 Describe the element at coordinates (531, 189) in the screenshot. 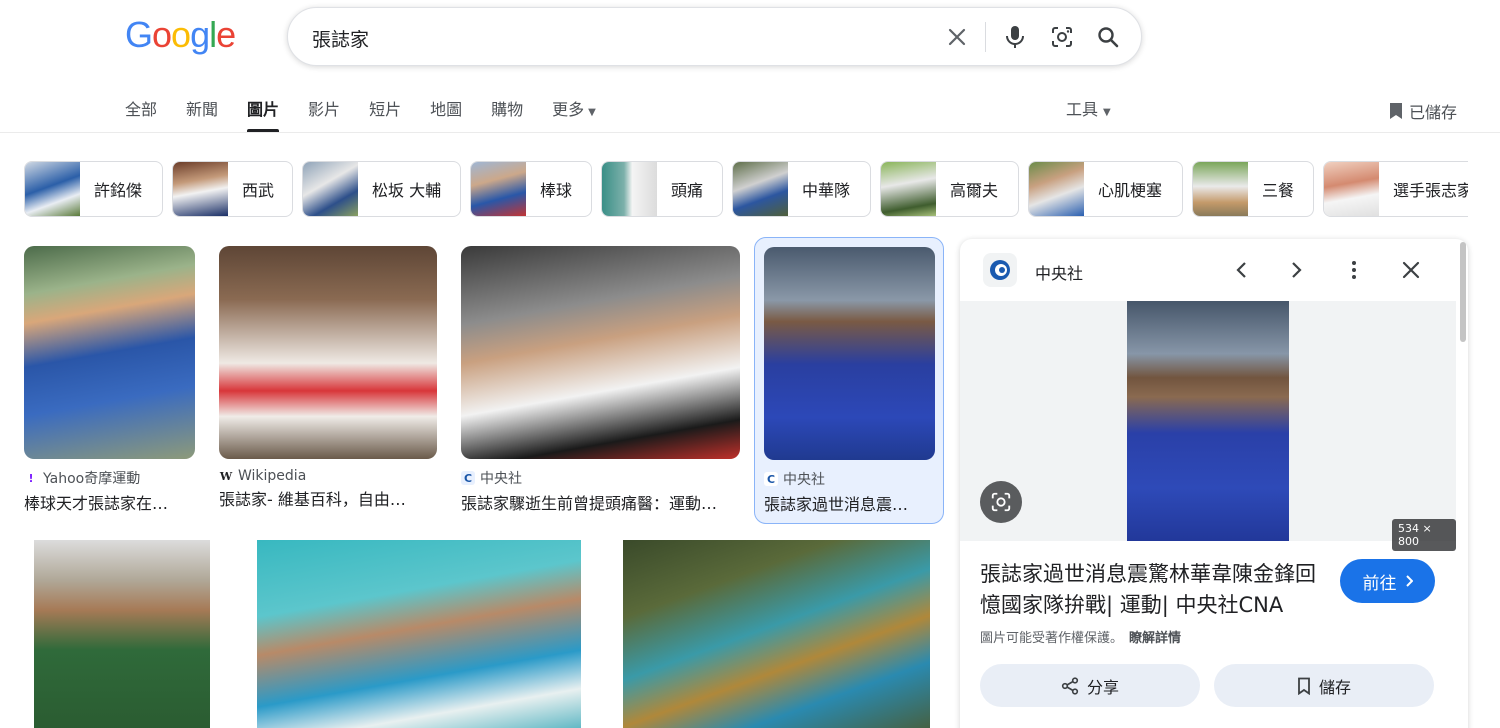

I see `related-chip: 棒球` at that location.